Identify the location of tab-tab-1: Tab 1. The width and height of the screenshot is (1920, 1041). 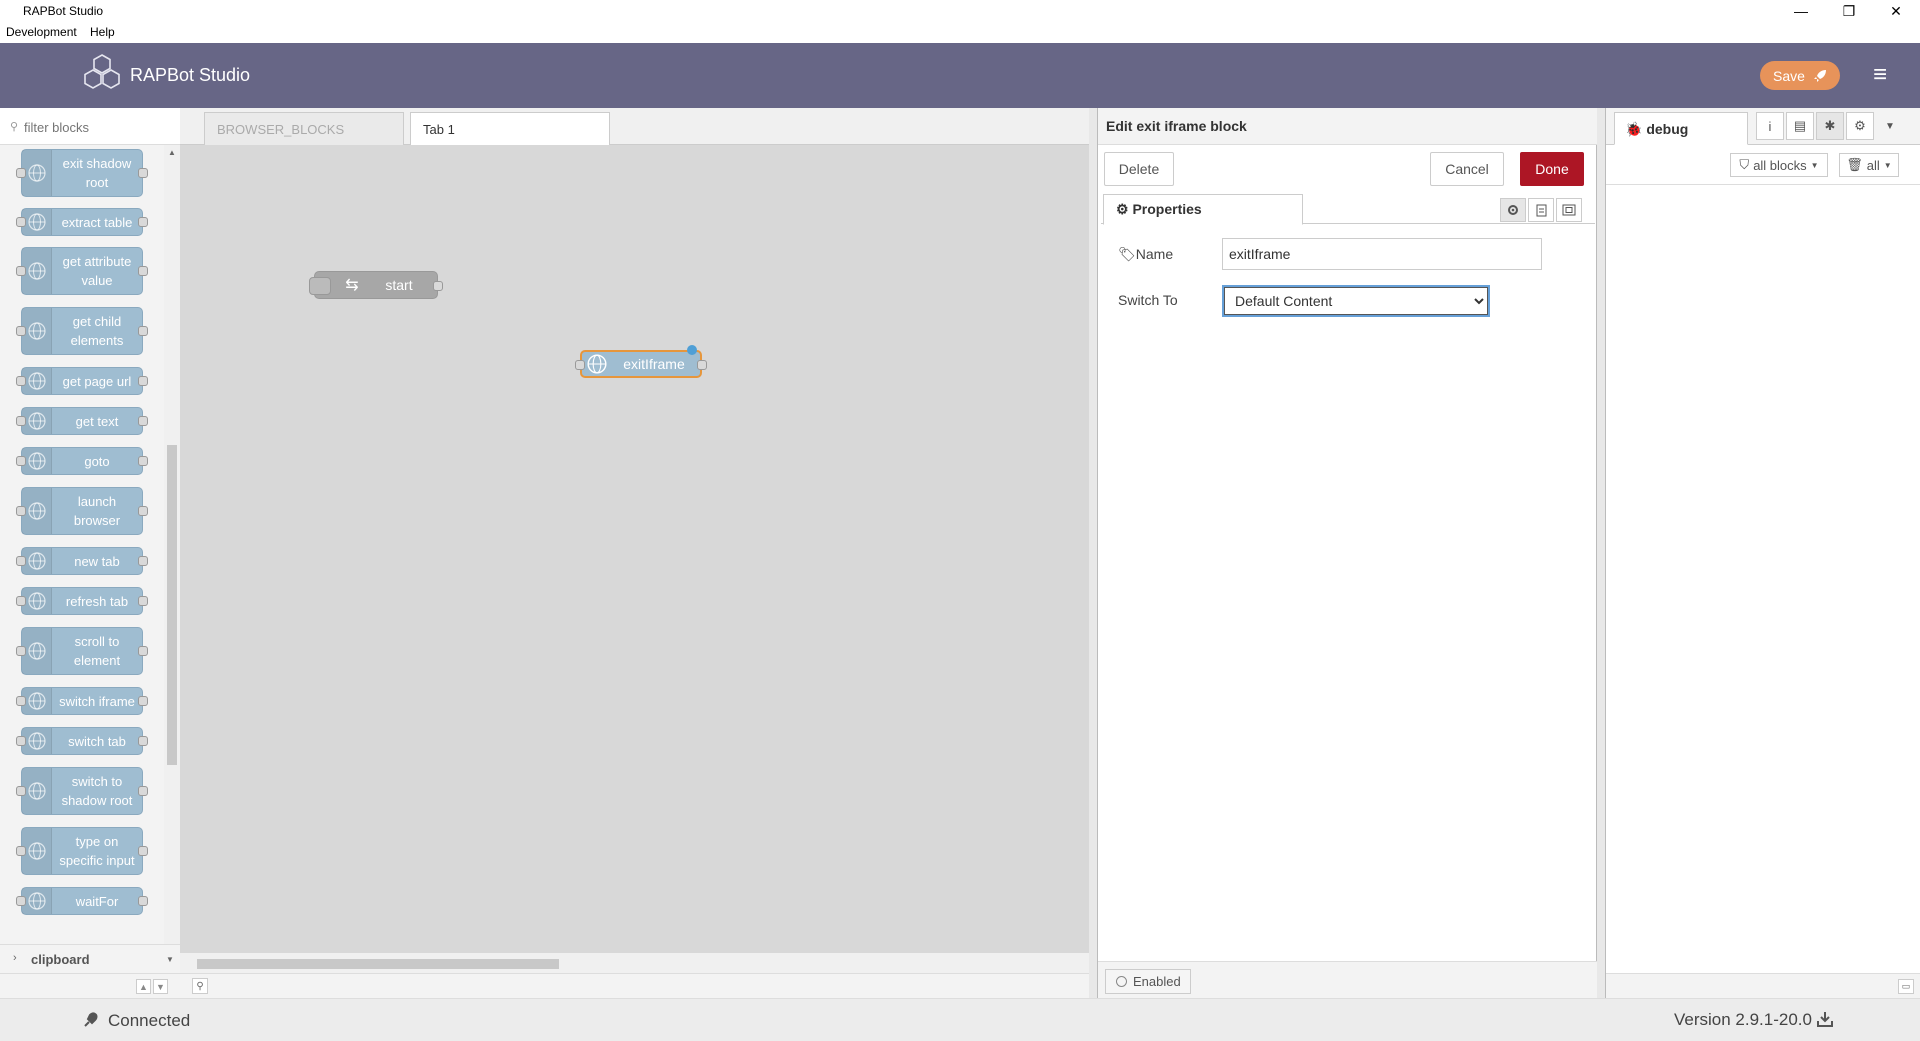
(510, 128).